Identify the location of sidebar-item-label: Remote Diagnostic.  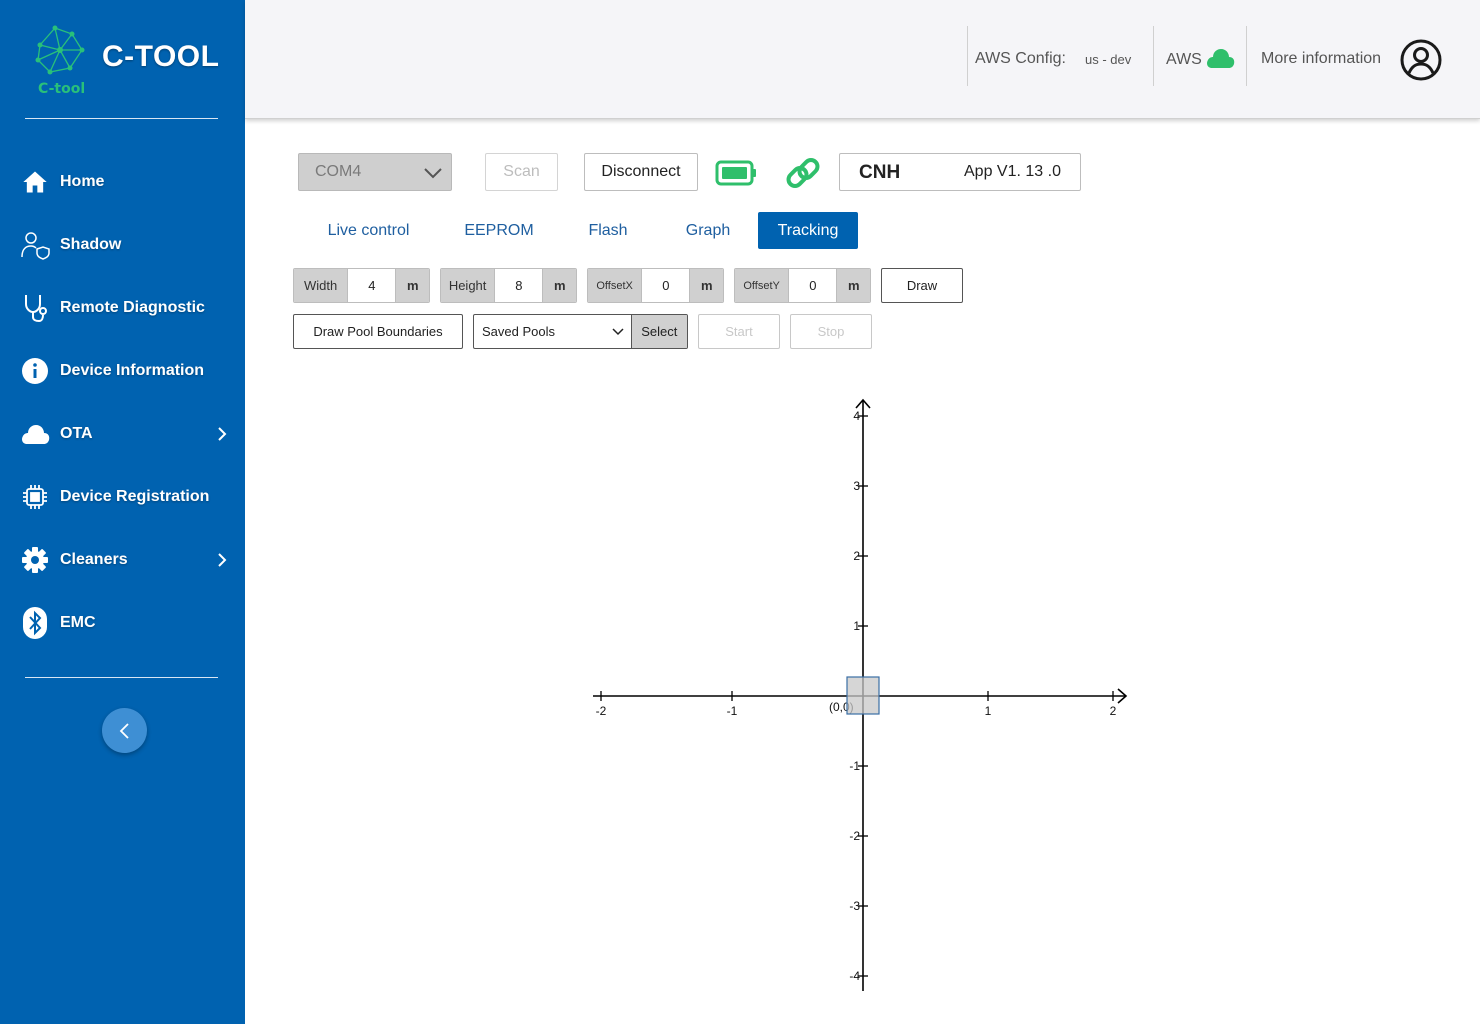
(132, 307).